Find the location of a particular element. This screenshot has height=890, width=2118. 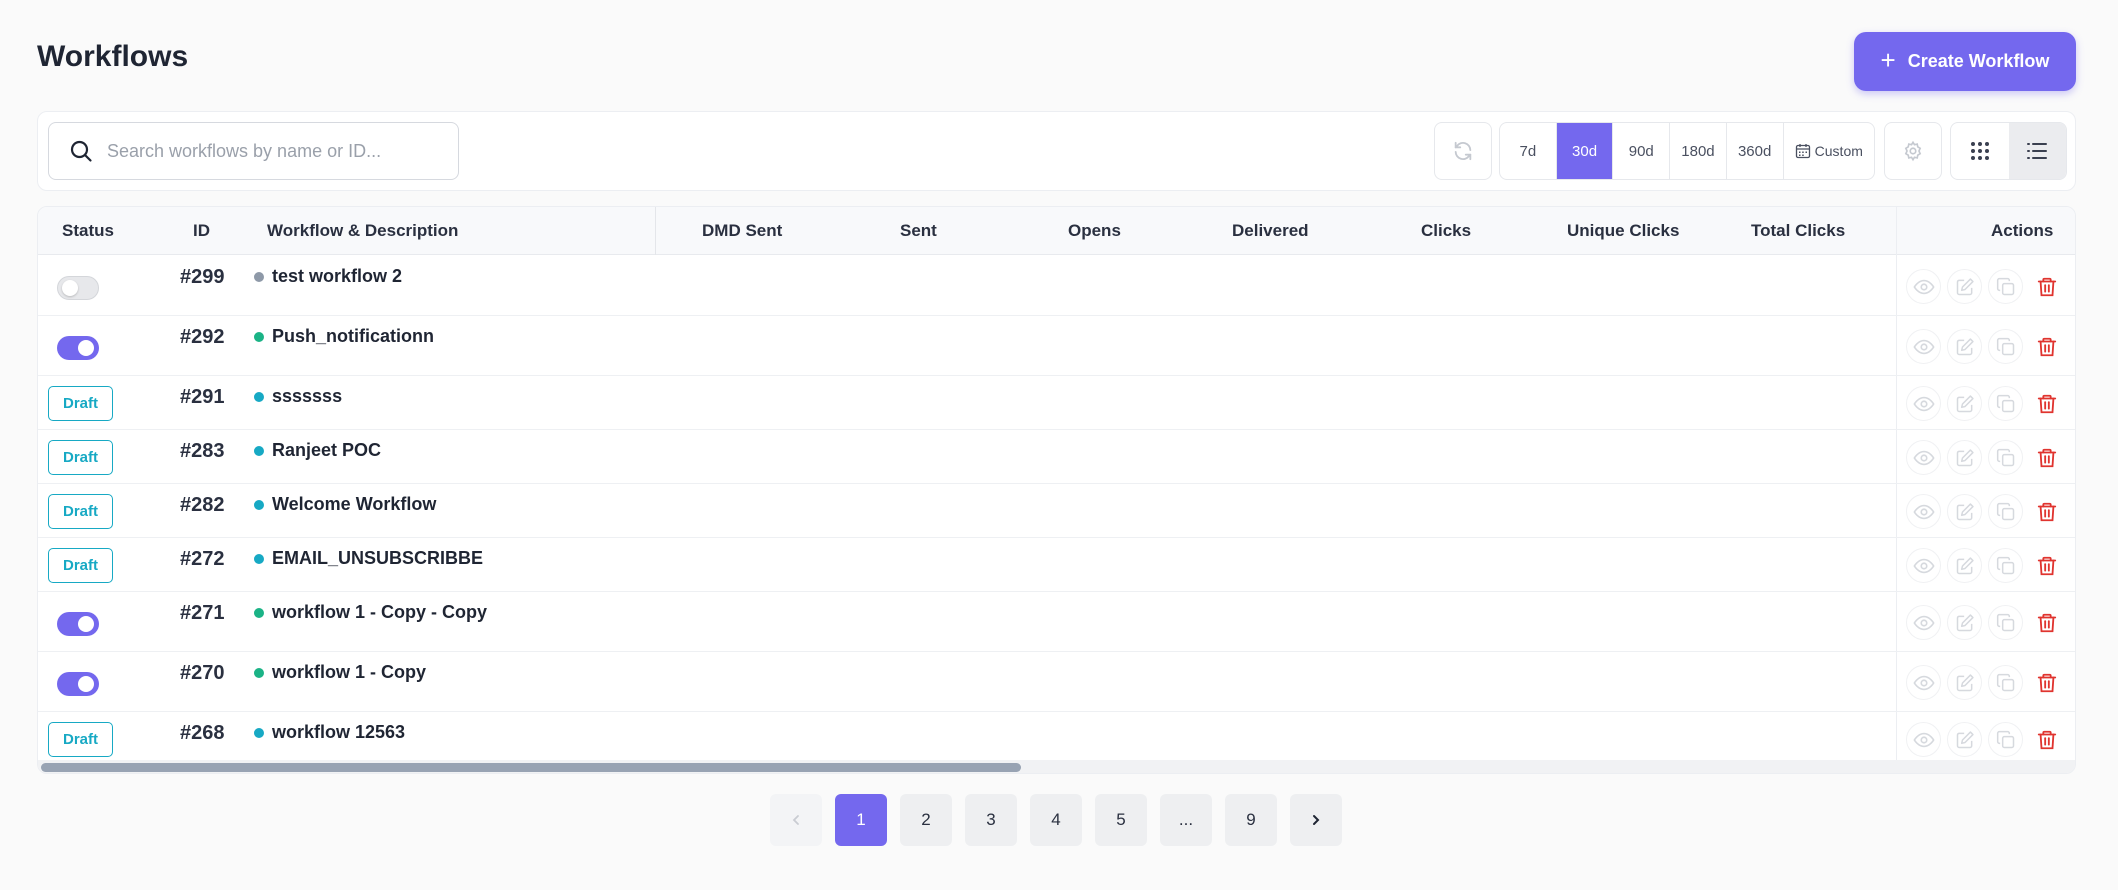

page-5-button: 5 is located at coordinates (1121, 820).